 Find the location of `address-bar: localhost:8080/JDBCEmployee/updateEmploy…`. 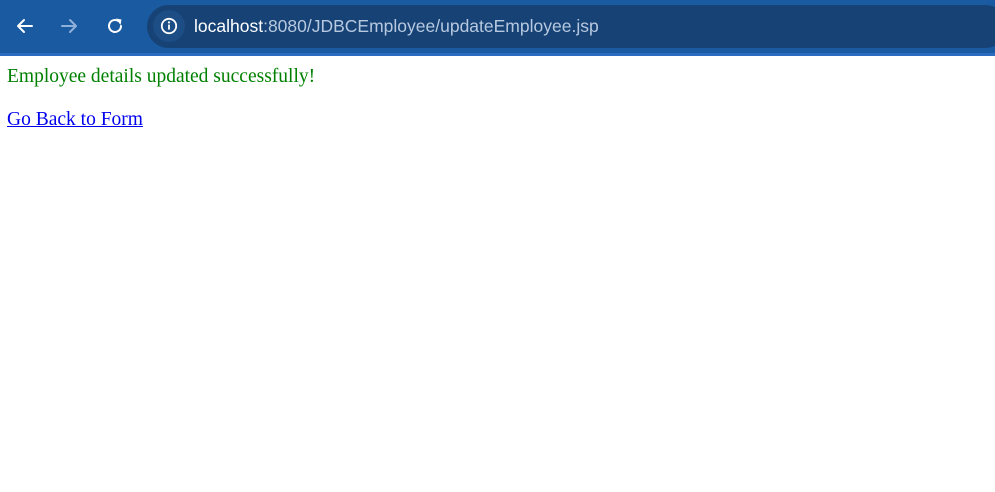

address-bar: localhost:8080/JDBCEmployee/updateEmploy… is located at coordinates (571, 26).